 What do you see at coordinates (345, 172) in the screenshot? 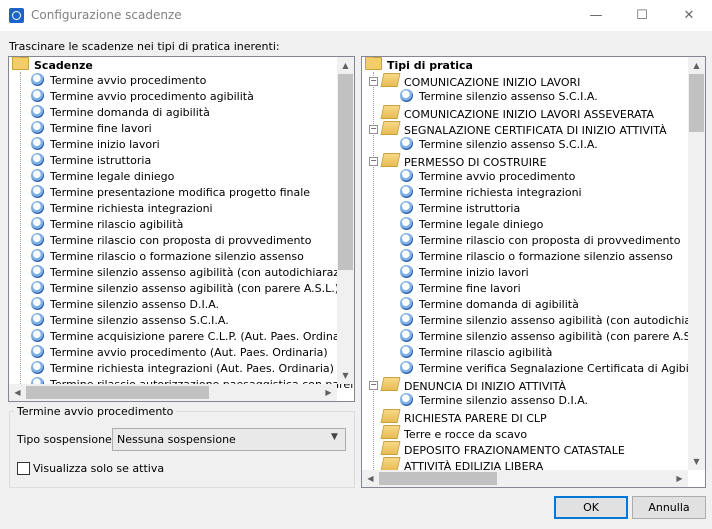
I see `left-vertical-scroll-thumb` at bounding box center [345, 172].